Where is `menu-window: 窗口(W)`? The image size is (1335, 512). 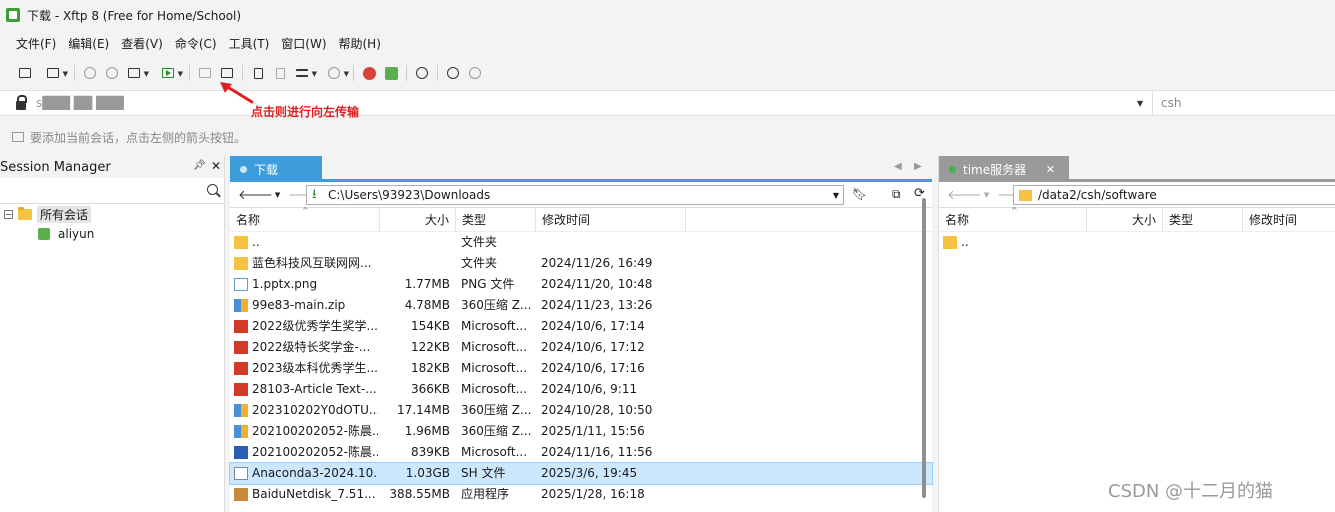
menu-window: 窗口(W) is located at coordinates (303, 44).